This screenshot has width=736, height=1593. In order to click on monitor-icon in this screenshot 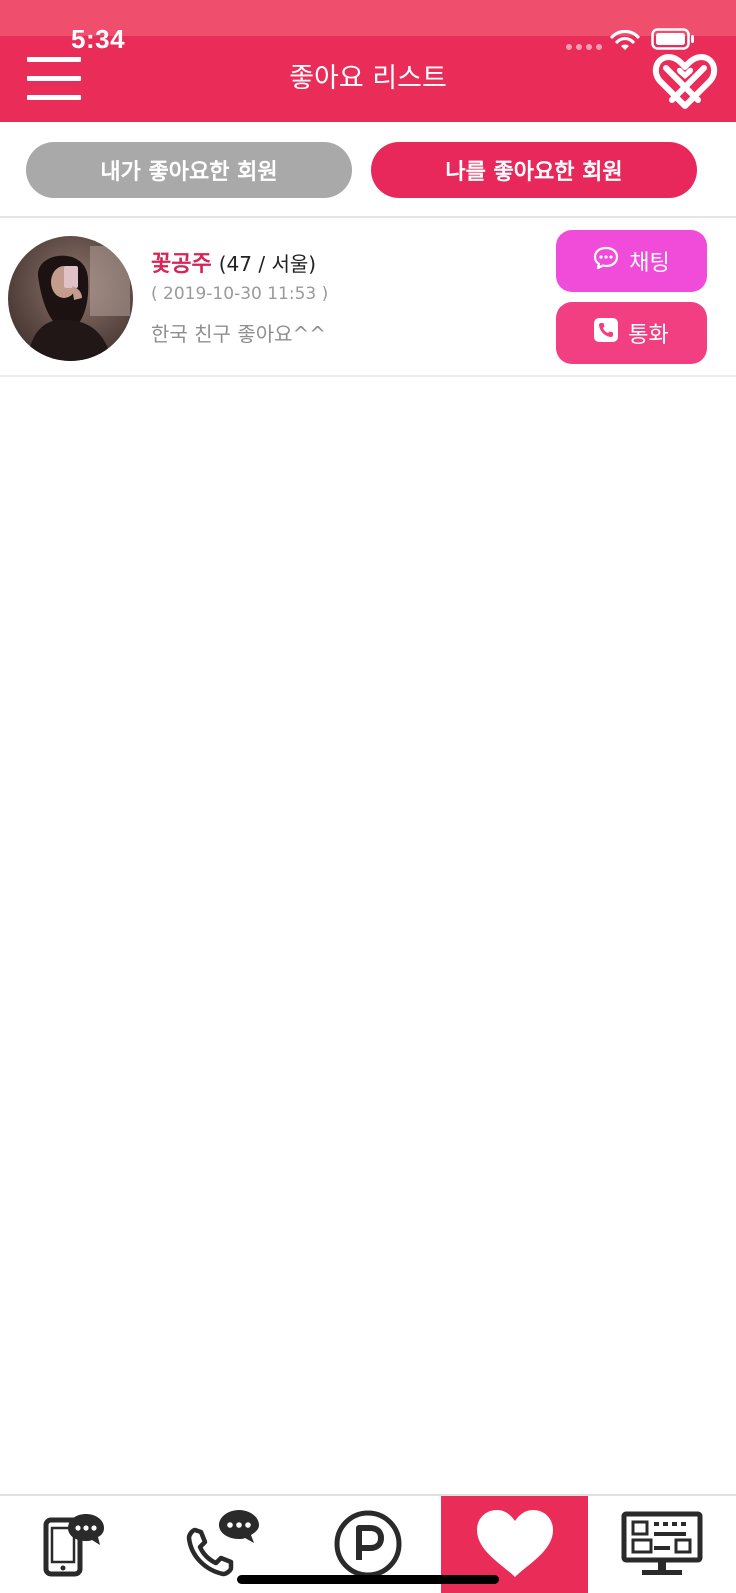, I will do `click(662, 1546)`.